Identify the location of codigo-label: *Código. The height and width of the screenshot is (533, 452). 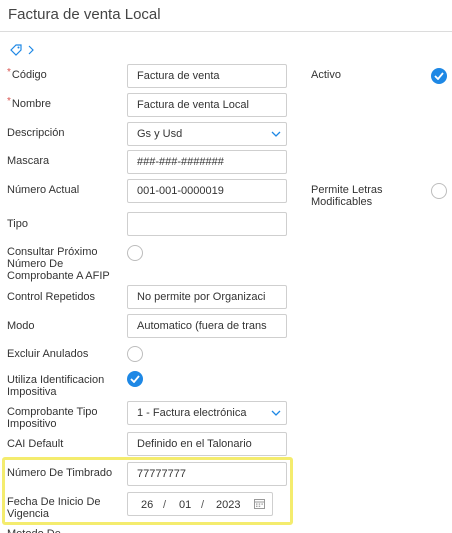
(27, 74).